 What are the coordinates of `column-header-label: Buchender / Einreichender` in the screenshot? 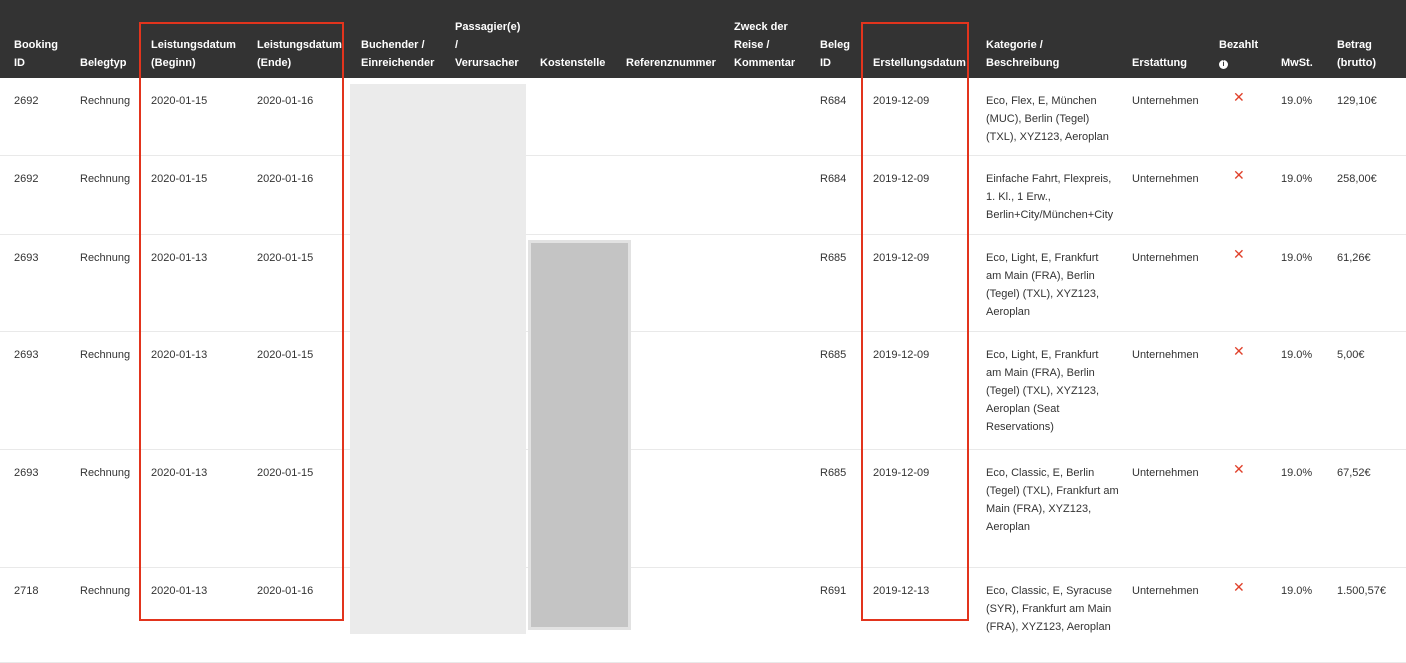 It's located at (398, 54).